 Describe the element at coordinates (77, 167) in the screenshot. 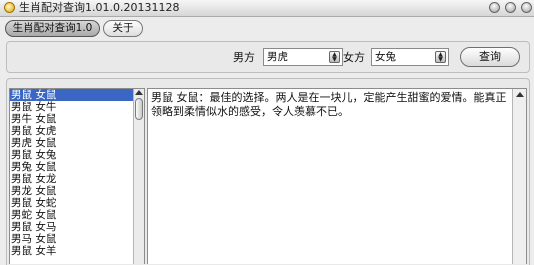

I see `list-item: 男兔 女鼠` at that location.